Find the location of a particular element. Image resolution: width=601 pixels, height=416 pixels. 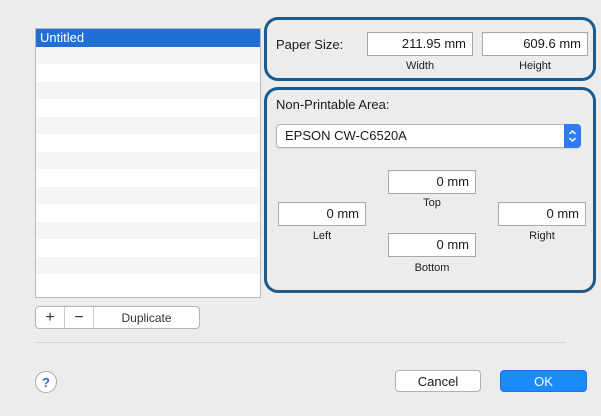

paper-width-field: 211.95 mm is located at coordinates (420, 44).